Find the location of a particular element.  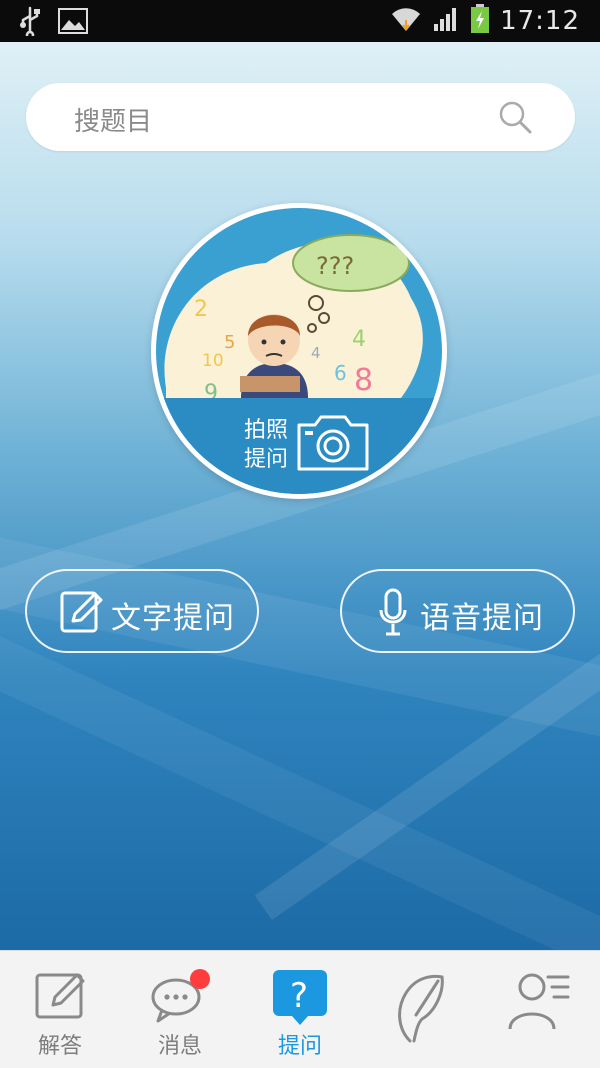

svg-text: 8 is located at coordinates (363, 380).